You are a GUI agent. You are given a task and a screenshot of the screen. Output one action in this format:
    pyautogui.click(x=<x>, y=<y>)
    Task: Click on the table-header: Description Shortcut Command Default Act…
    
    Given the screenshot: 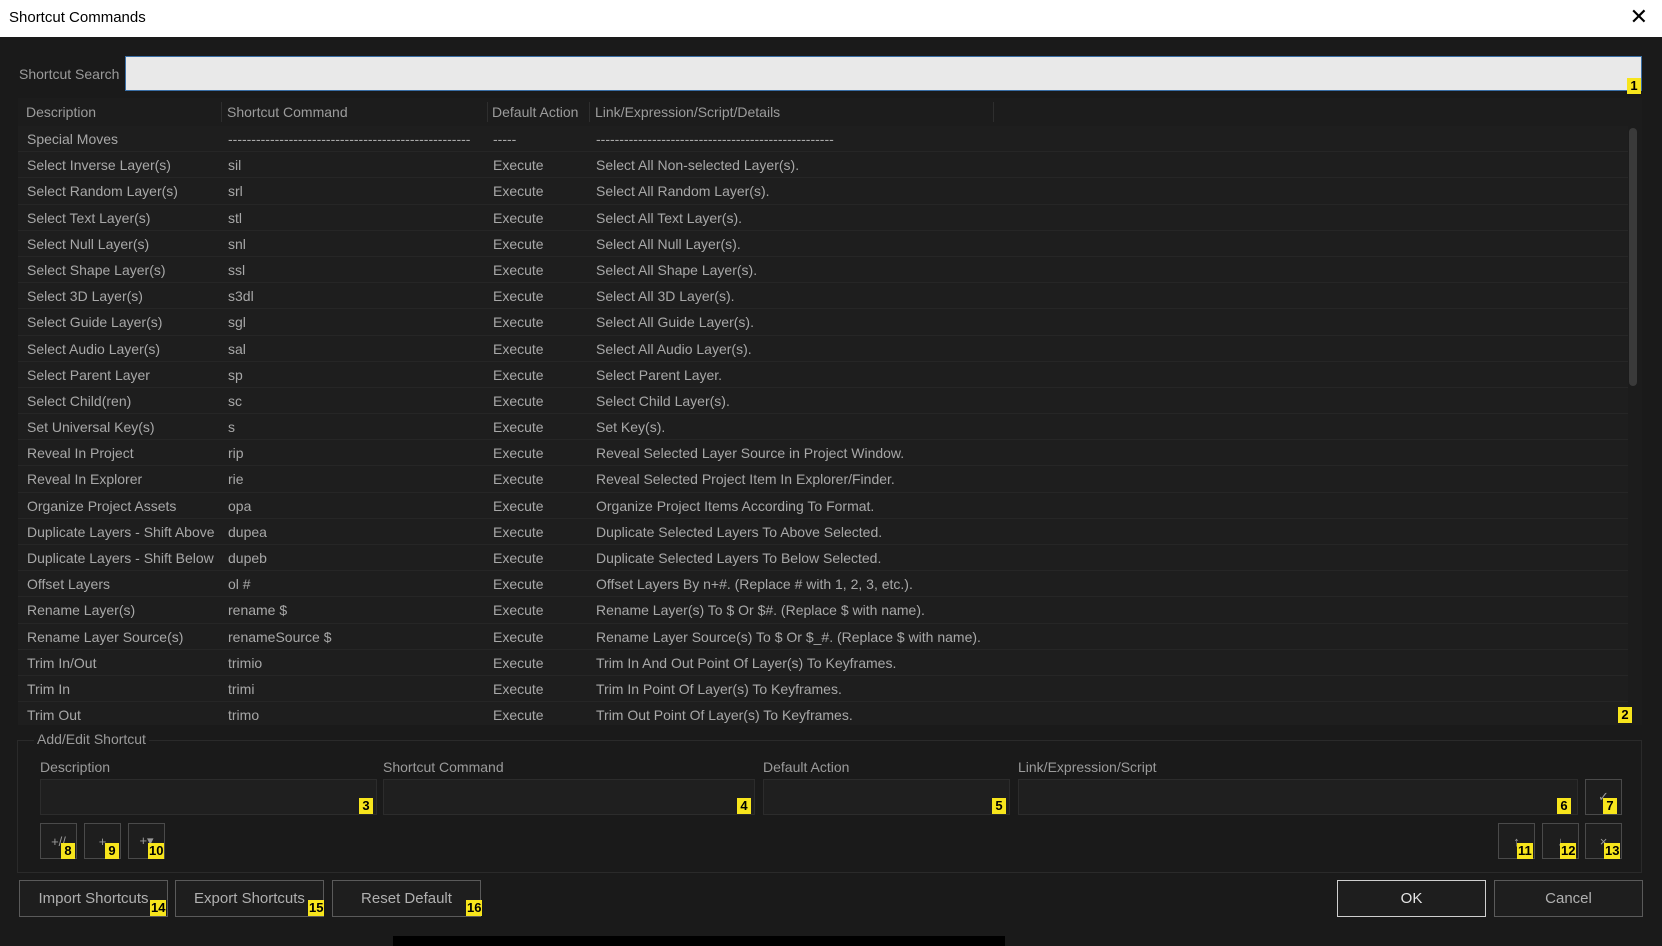 What is the action you would take?
    pyautogui.click(x=830, y=112)
    